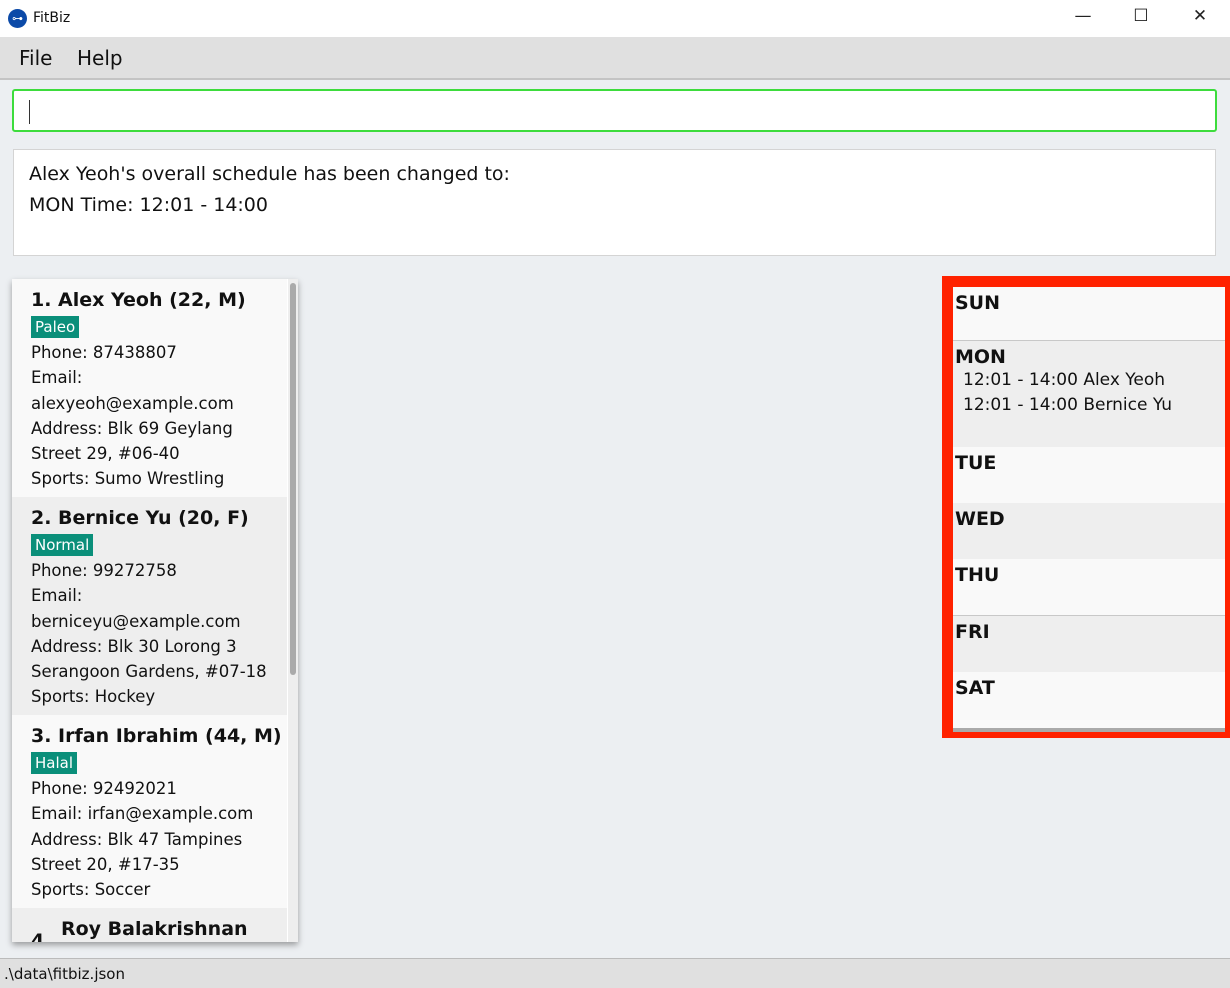 The width and height of the screenshot is (1230, 988). I want to click on status-bar: .\data\fitbiz.json, so click(615, 973).